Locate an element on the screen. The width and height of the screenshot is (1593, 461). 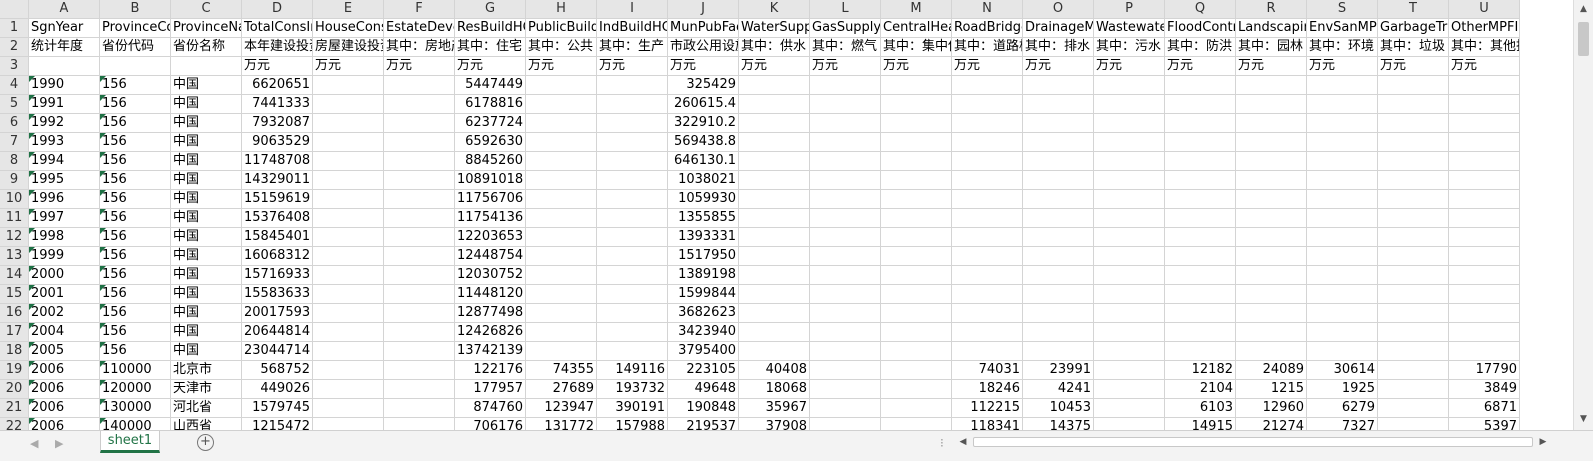
grid-cell: PublicBuildHC is located at coordinates (561, 28).